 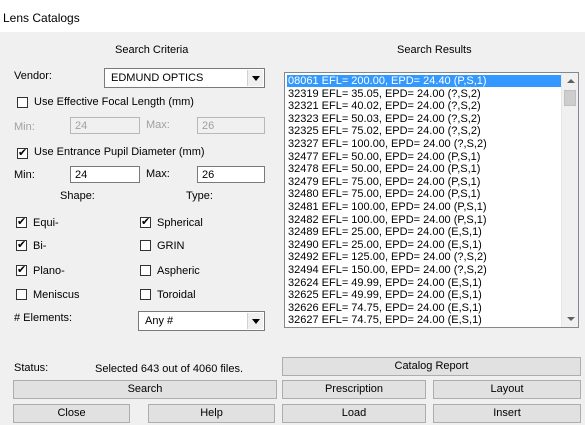 What do you see at coordinates (21, 294) in the screenshot?
I see `shape-meniscus-checkbox` at bounding box center [21, 294].